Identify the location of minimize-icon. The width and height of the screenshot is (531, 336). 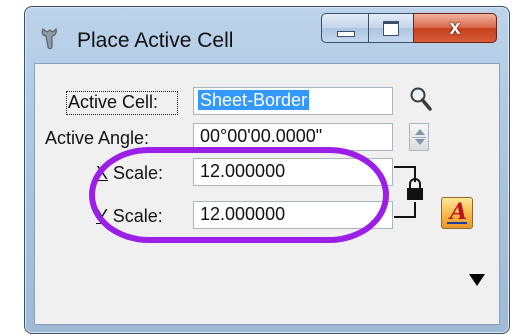
(346, 34).